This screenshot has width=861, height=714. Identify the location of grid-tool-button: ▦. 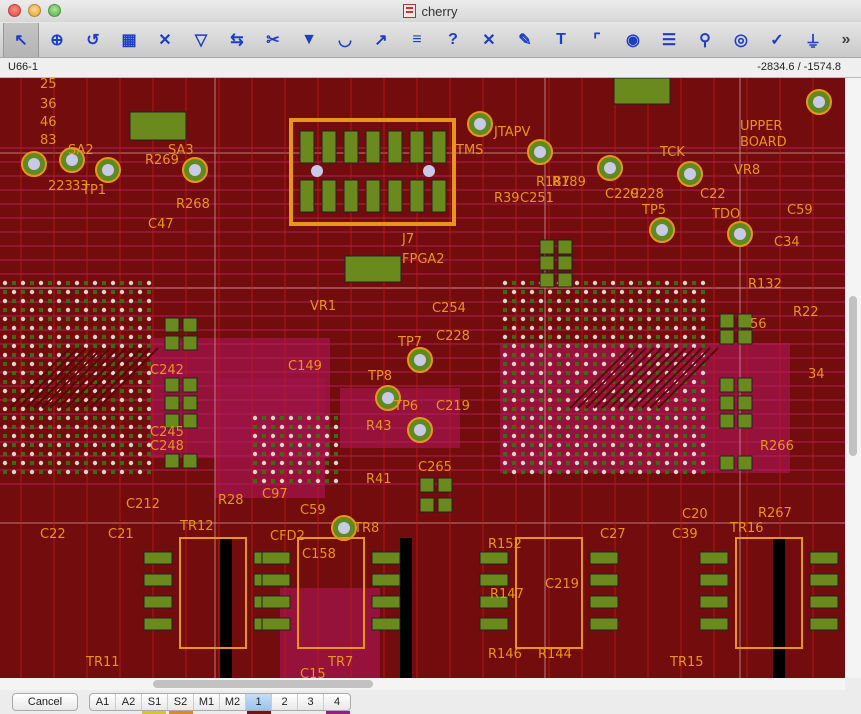
(129, 40).